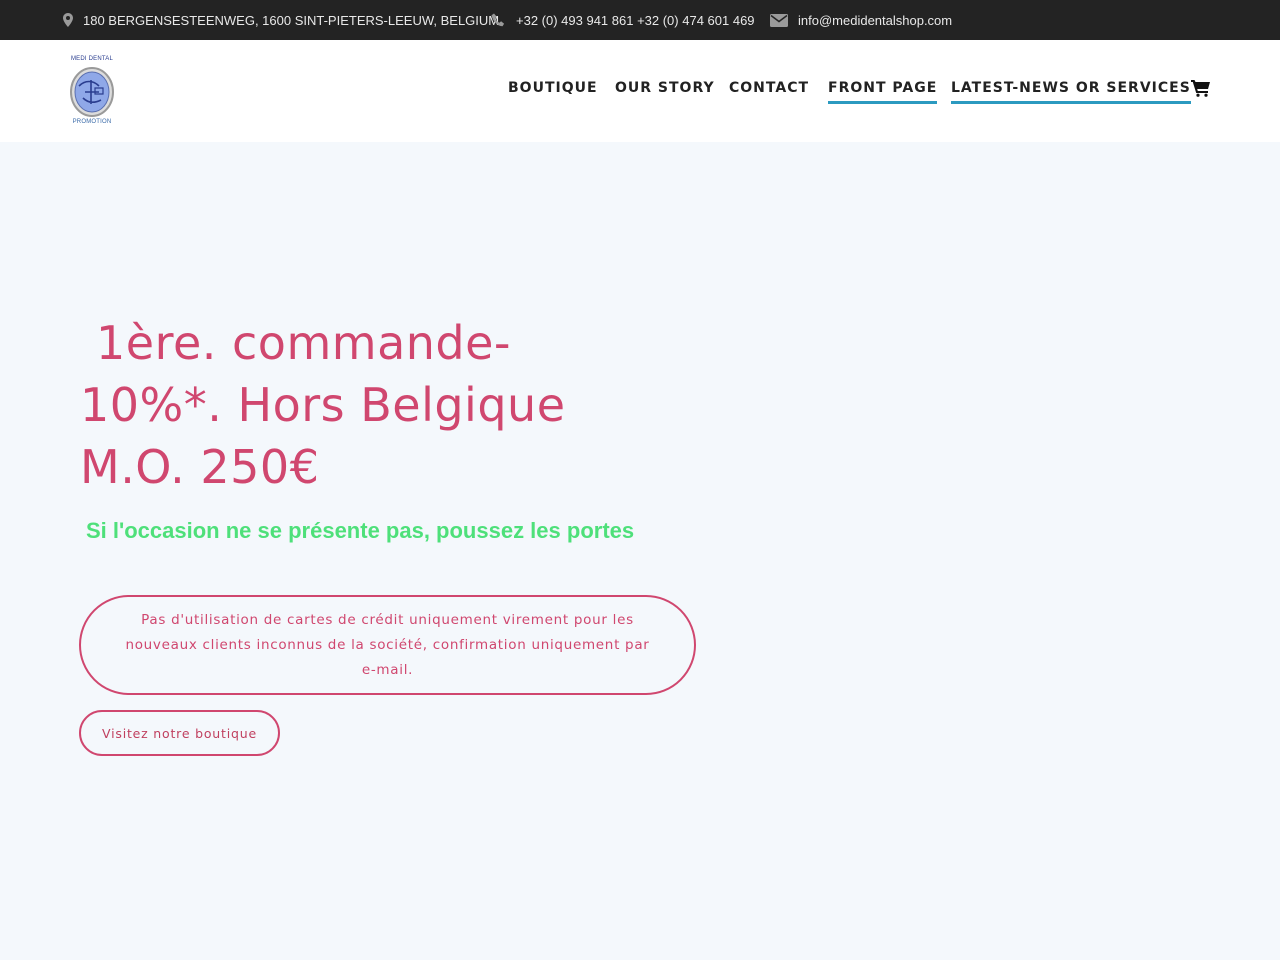 Image resolution: width=1280 pixels, height=960 pixels. Describe the element at coordinates (323, 405) in the screenshot. I see `hero-title-line-2: 10%*. Hors Belgique` at that location.